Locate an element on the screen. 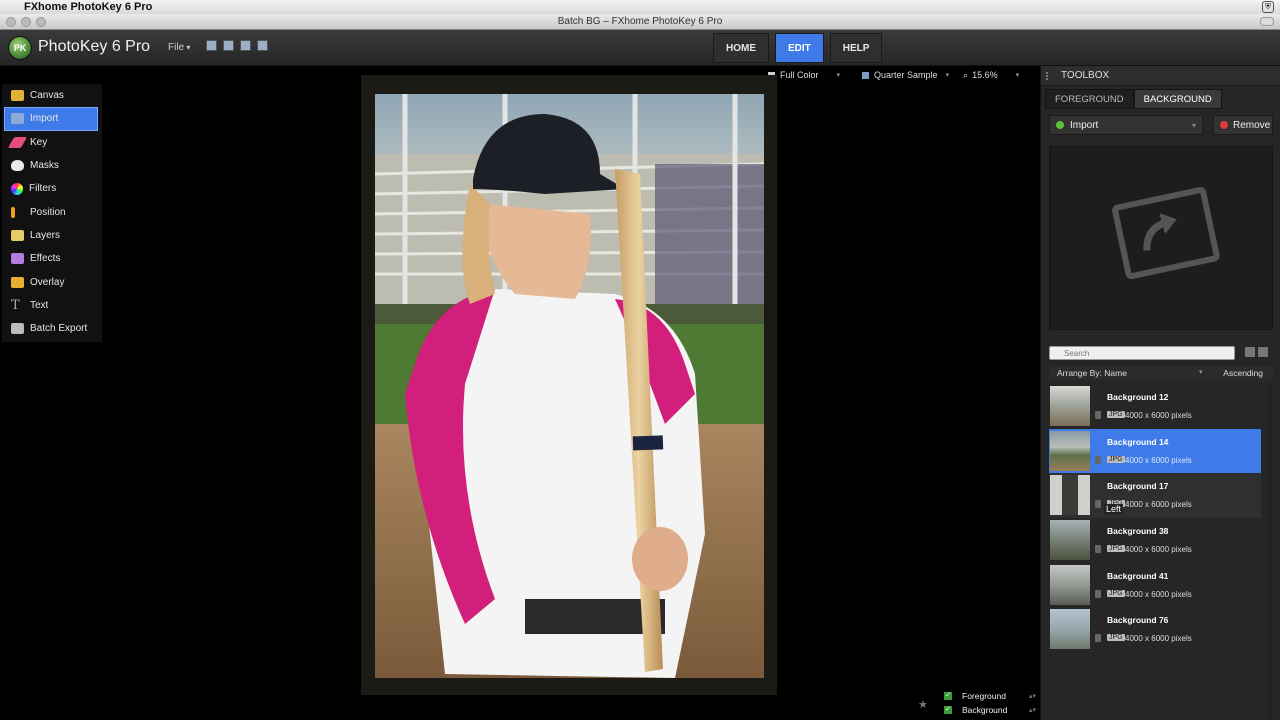 The image size is (1280, 720). sort-order-button: Ascending is located at coordinates (1243, 373).